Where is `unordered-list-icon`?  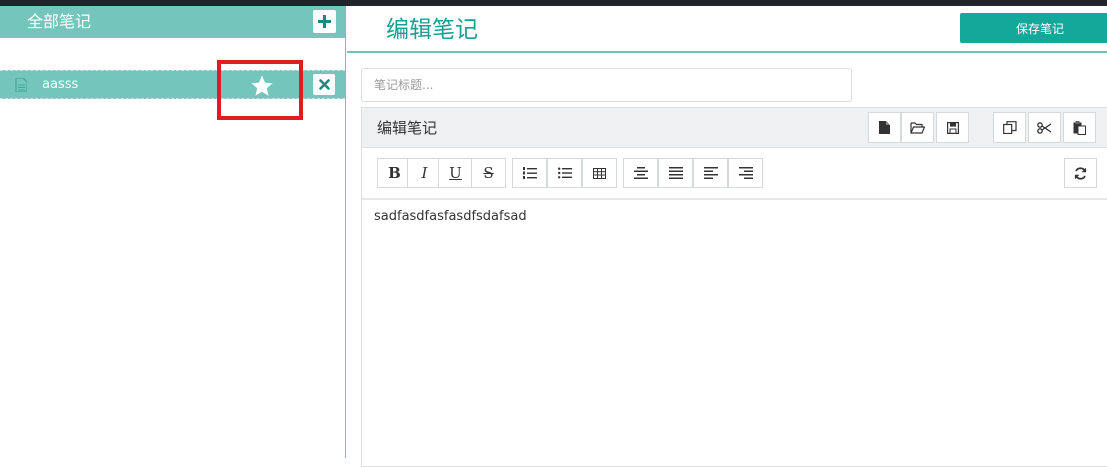 unordered-list-icon is located at coordinates (564, 173).